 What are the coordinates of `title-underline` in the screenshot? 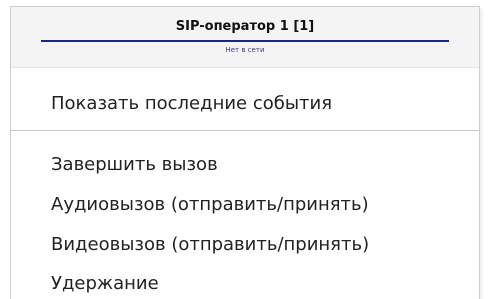 It's located at (245, 41).